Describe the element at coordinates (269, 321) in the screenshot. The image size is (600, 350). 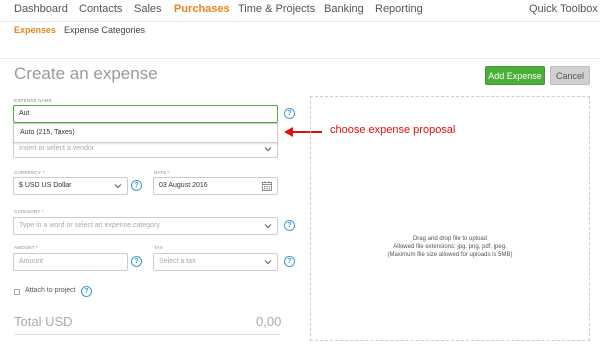
I see `total-value: 0,00` at that location.